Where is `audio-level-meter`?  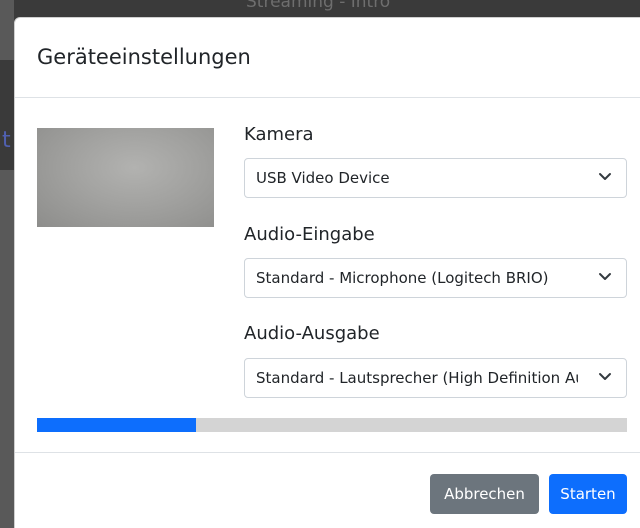
audio-level-meter is located at coordinates (332, 425).